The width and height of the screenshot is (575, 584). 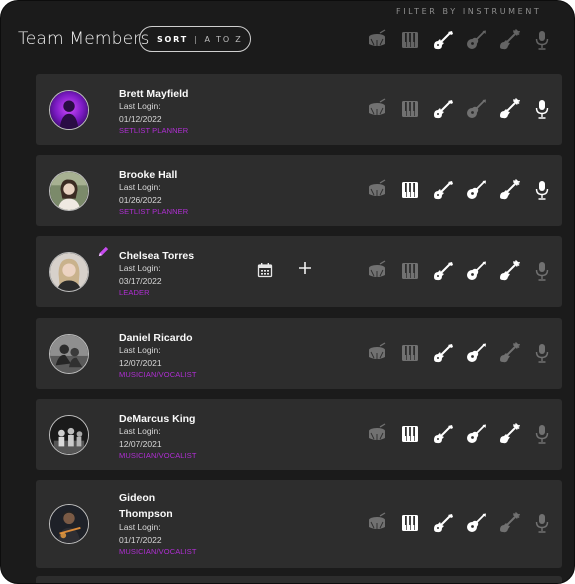 What do you see at coordinates (299, 579) in the screenshot?
I see `member-card-partial` at bounding box center [299, 579].